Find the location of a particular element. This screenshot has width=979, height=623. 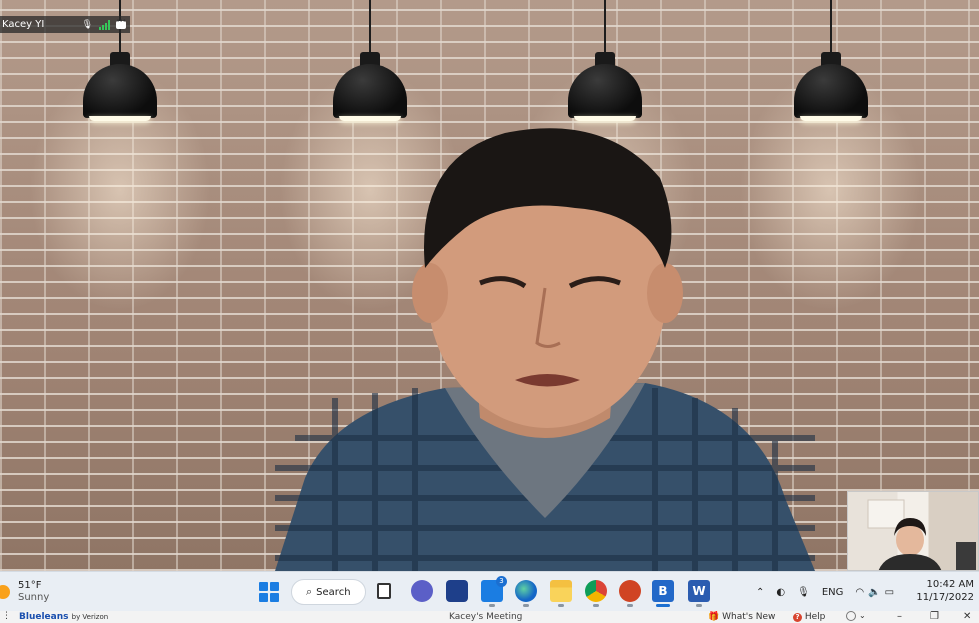

chat-icon is located at coordinates (121, 23).